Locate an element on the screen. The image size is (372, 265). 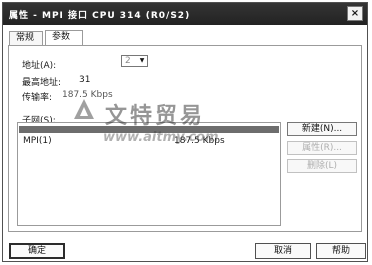
list-item: MPI(1) 187.5 Kbps is located at coordinates (149, 141).